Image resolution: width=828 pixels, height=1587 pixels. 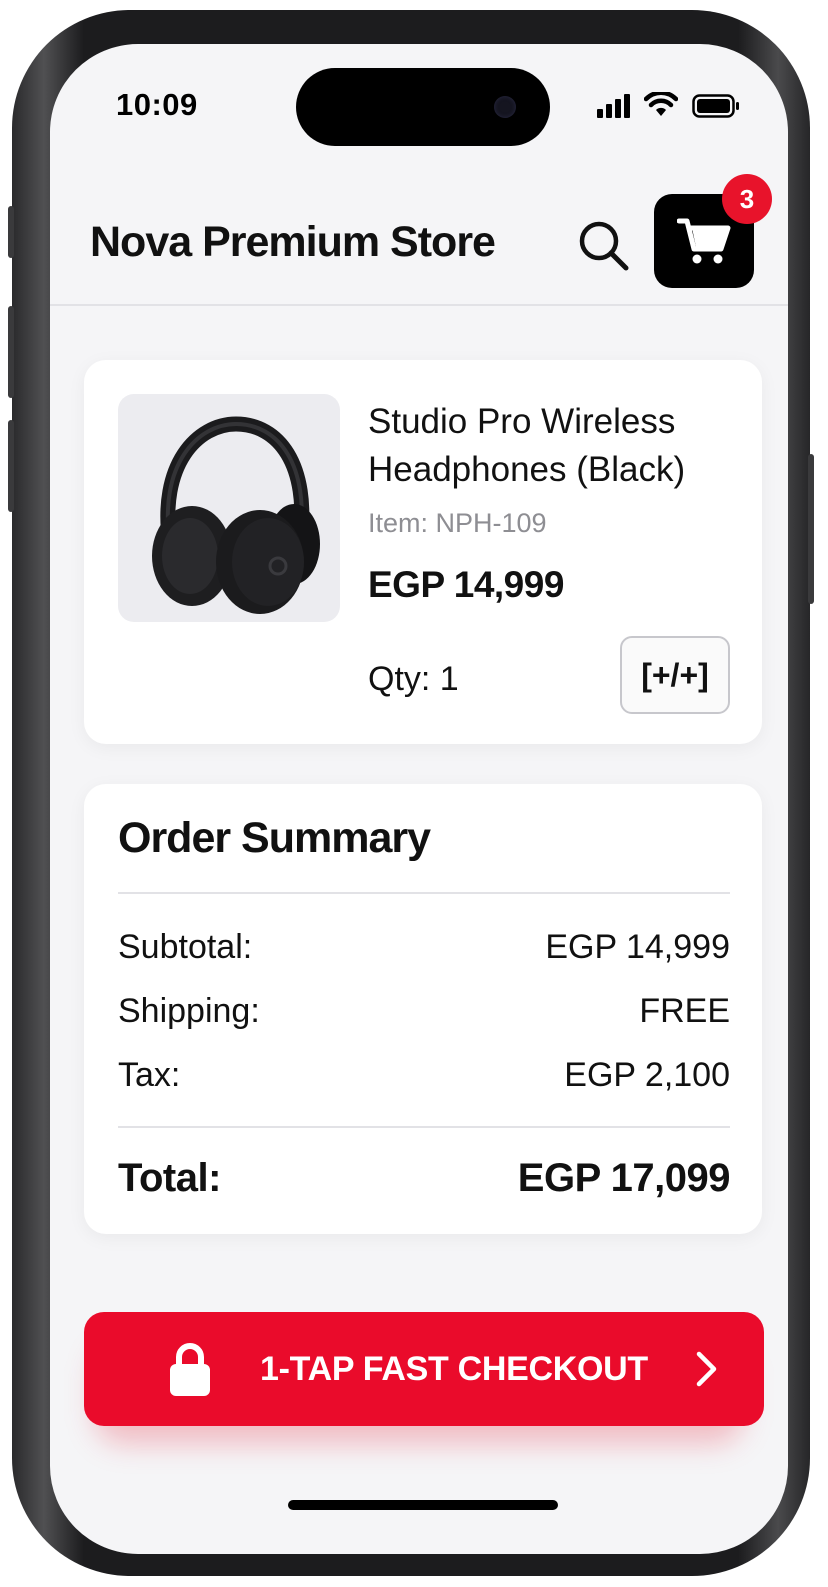 I want to click on cart-count-badge: 3, so click(x=747, y=199).